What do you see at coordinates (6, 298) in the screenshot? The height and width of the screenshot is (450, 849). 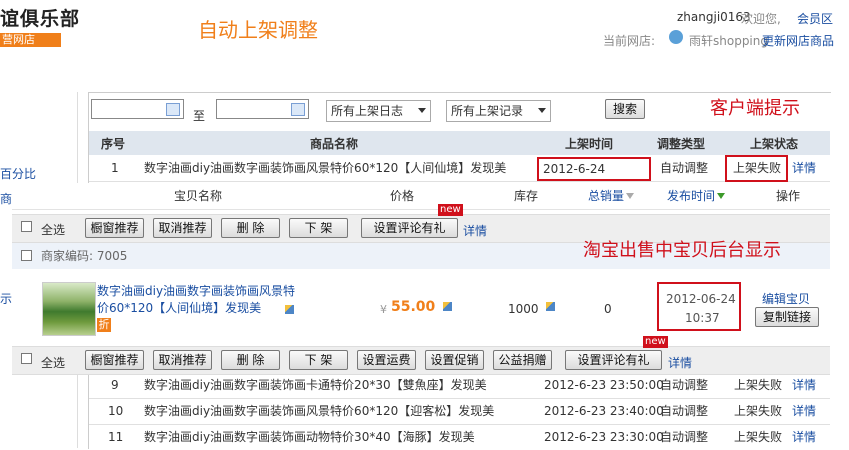 I see `sidebar-item-2: 示` at bounding box center [6, 298].